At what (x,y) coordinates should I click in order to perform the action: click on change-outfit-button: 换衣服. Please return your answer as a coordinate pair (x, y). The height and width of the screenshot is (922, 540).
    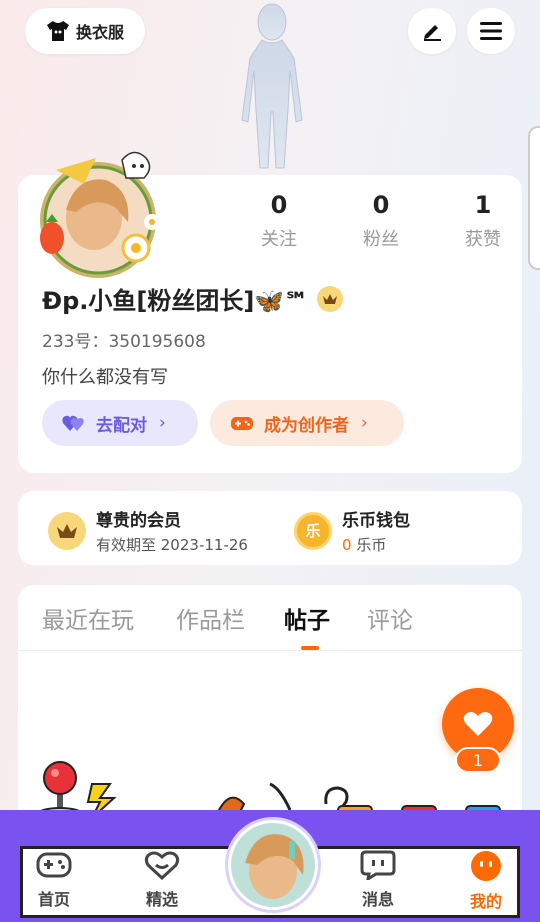
    Looking at the image, I should click on (85, 31).